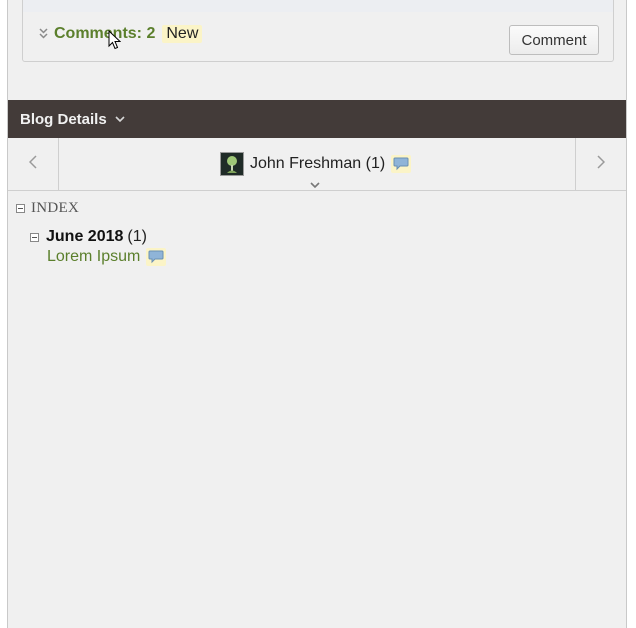 This screenshot has height=628, width=636. What do you see at coordinates (317, 119) in the screenshot?
I see `blog-details-header: Blog Details` at bounding box center [317, 119].